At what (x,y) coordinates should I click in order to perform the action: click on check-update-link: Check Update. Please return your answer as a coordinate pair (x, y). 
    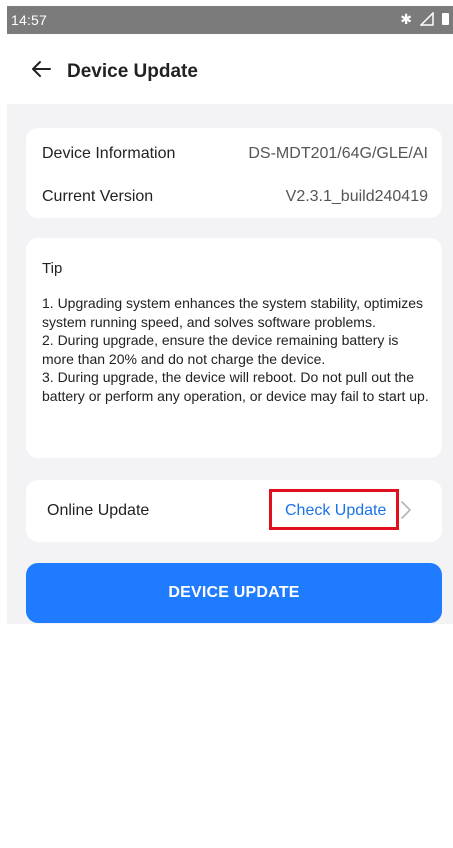
    Looking at the image, I should click on (335, 511).